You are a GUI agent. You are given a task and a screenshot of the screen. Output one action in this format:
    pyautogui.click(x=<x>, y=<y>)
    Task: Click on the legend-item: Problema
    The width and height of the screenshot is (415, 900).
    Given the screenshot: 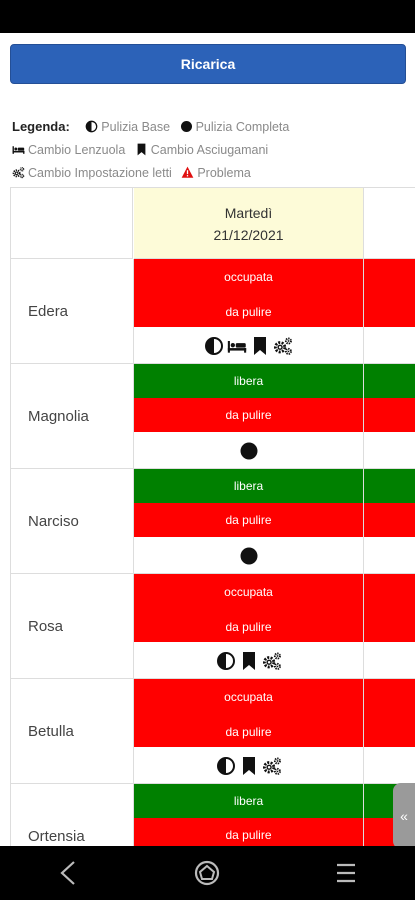 What is the action you would take?
    pyautogui.click(x=216, y=173)
    